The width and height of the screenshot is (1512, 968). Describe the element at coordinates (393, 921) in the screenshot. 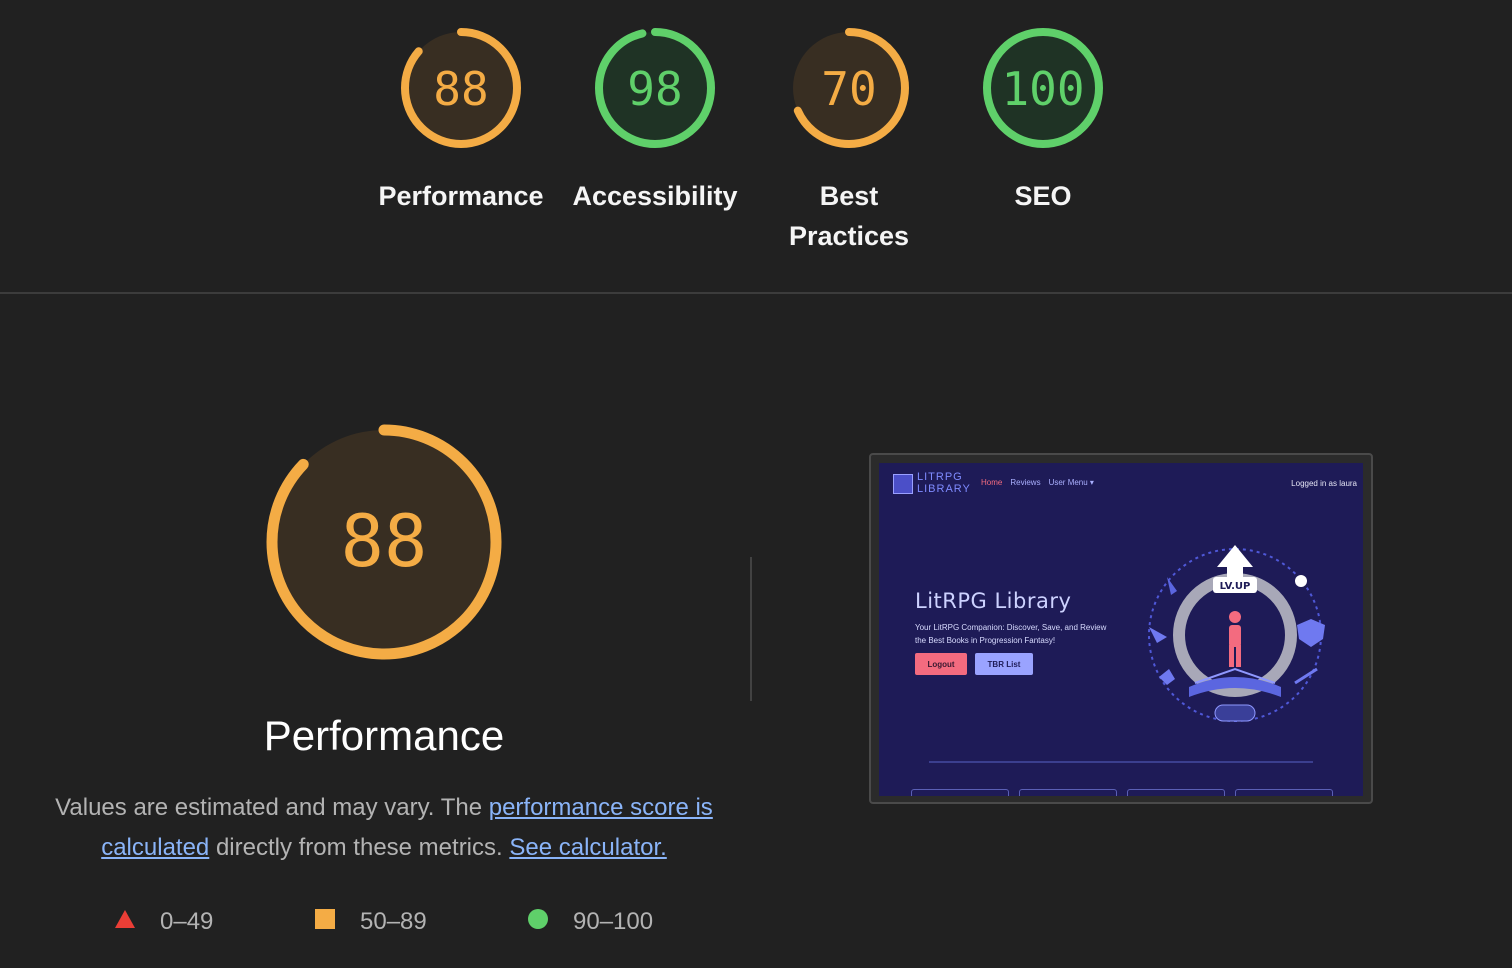

I see `legend-range-average: 50–89` at that location.